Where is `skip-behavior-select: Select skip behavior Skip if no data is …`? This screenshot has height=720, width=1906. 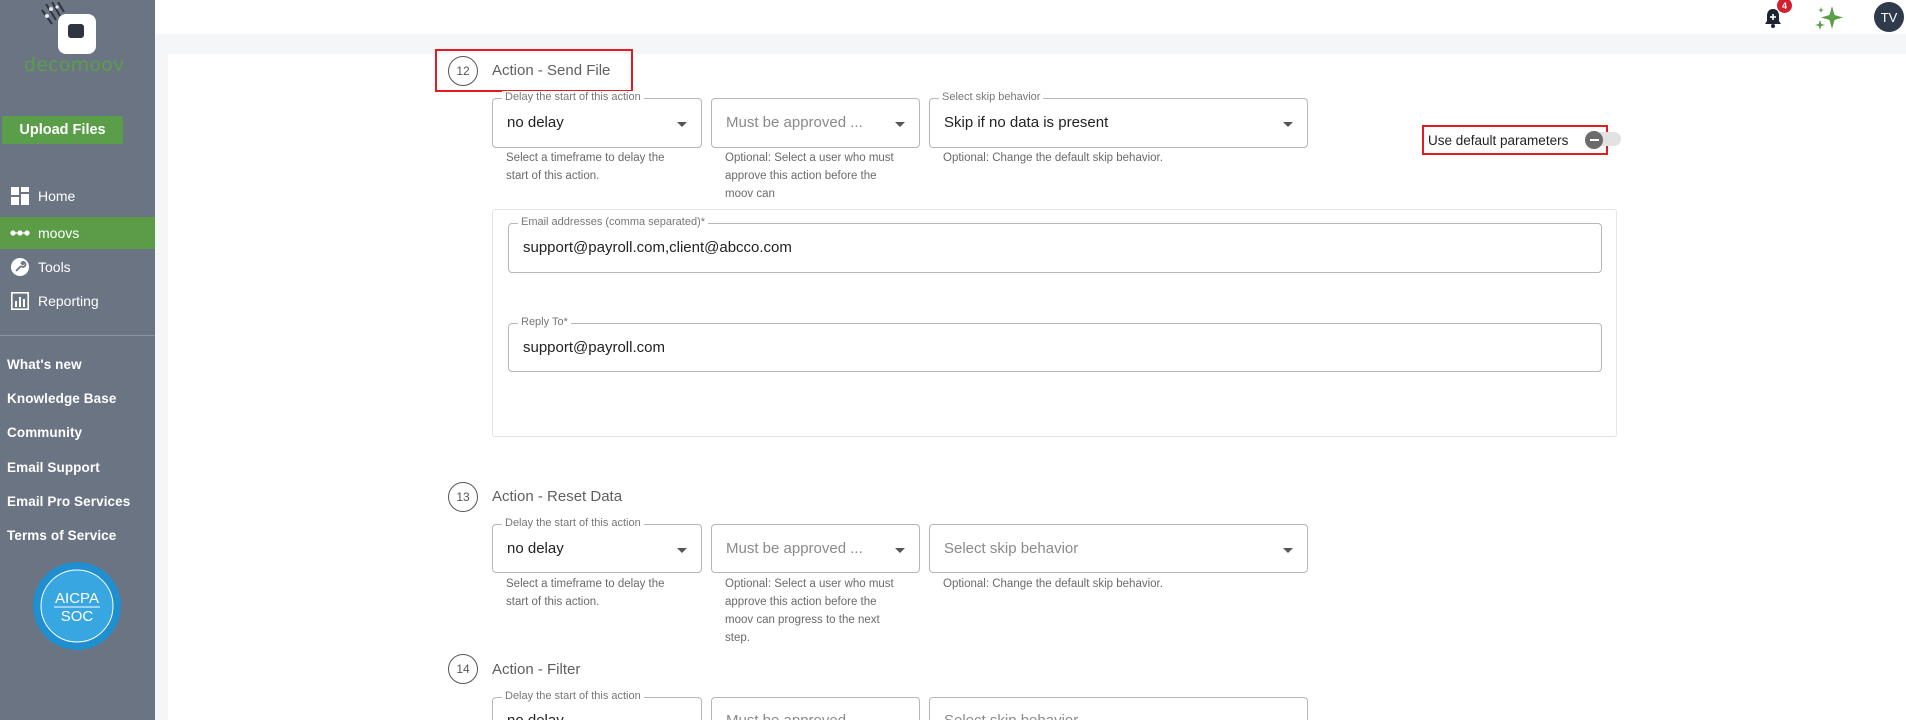
skip-behavior-select: Select skip behavior Skip if no data is … is located at coordinates (1118, 119).